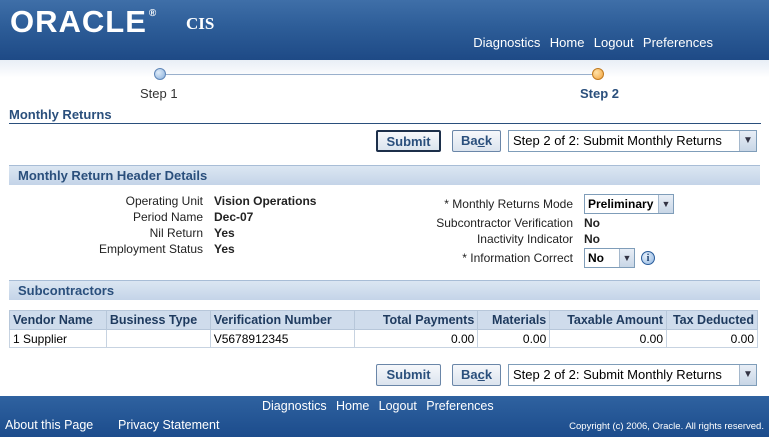 This screenshot has width=769, height=437. I want to click on nil-return-value: Yes, so click(224, 233).